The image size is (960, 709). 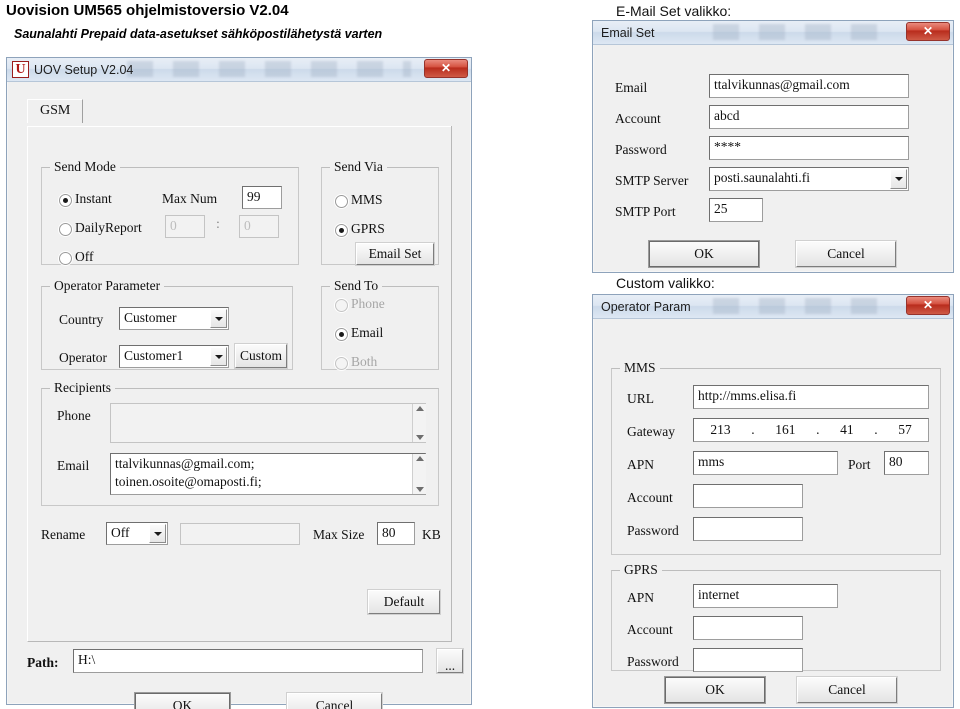 What do you see at coordinates (765, 463) in the screenshot?
I see `mms-apn-input: mms` at bounding box center [765, 463].